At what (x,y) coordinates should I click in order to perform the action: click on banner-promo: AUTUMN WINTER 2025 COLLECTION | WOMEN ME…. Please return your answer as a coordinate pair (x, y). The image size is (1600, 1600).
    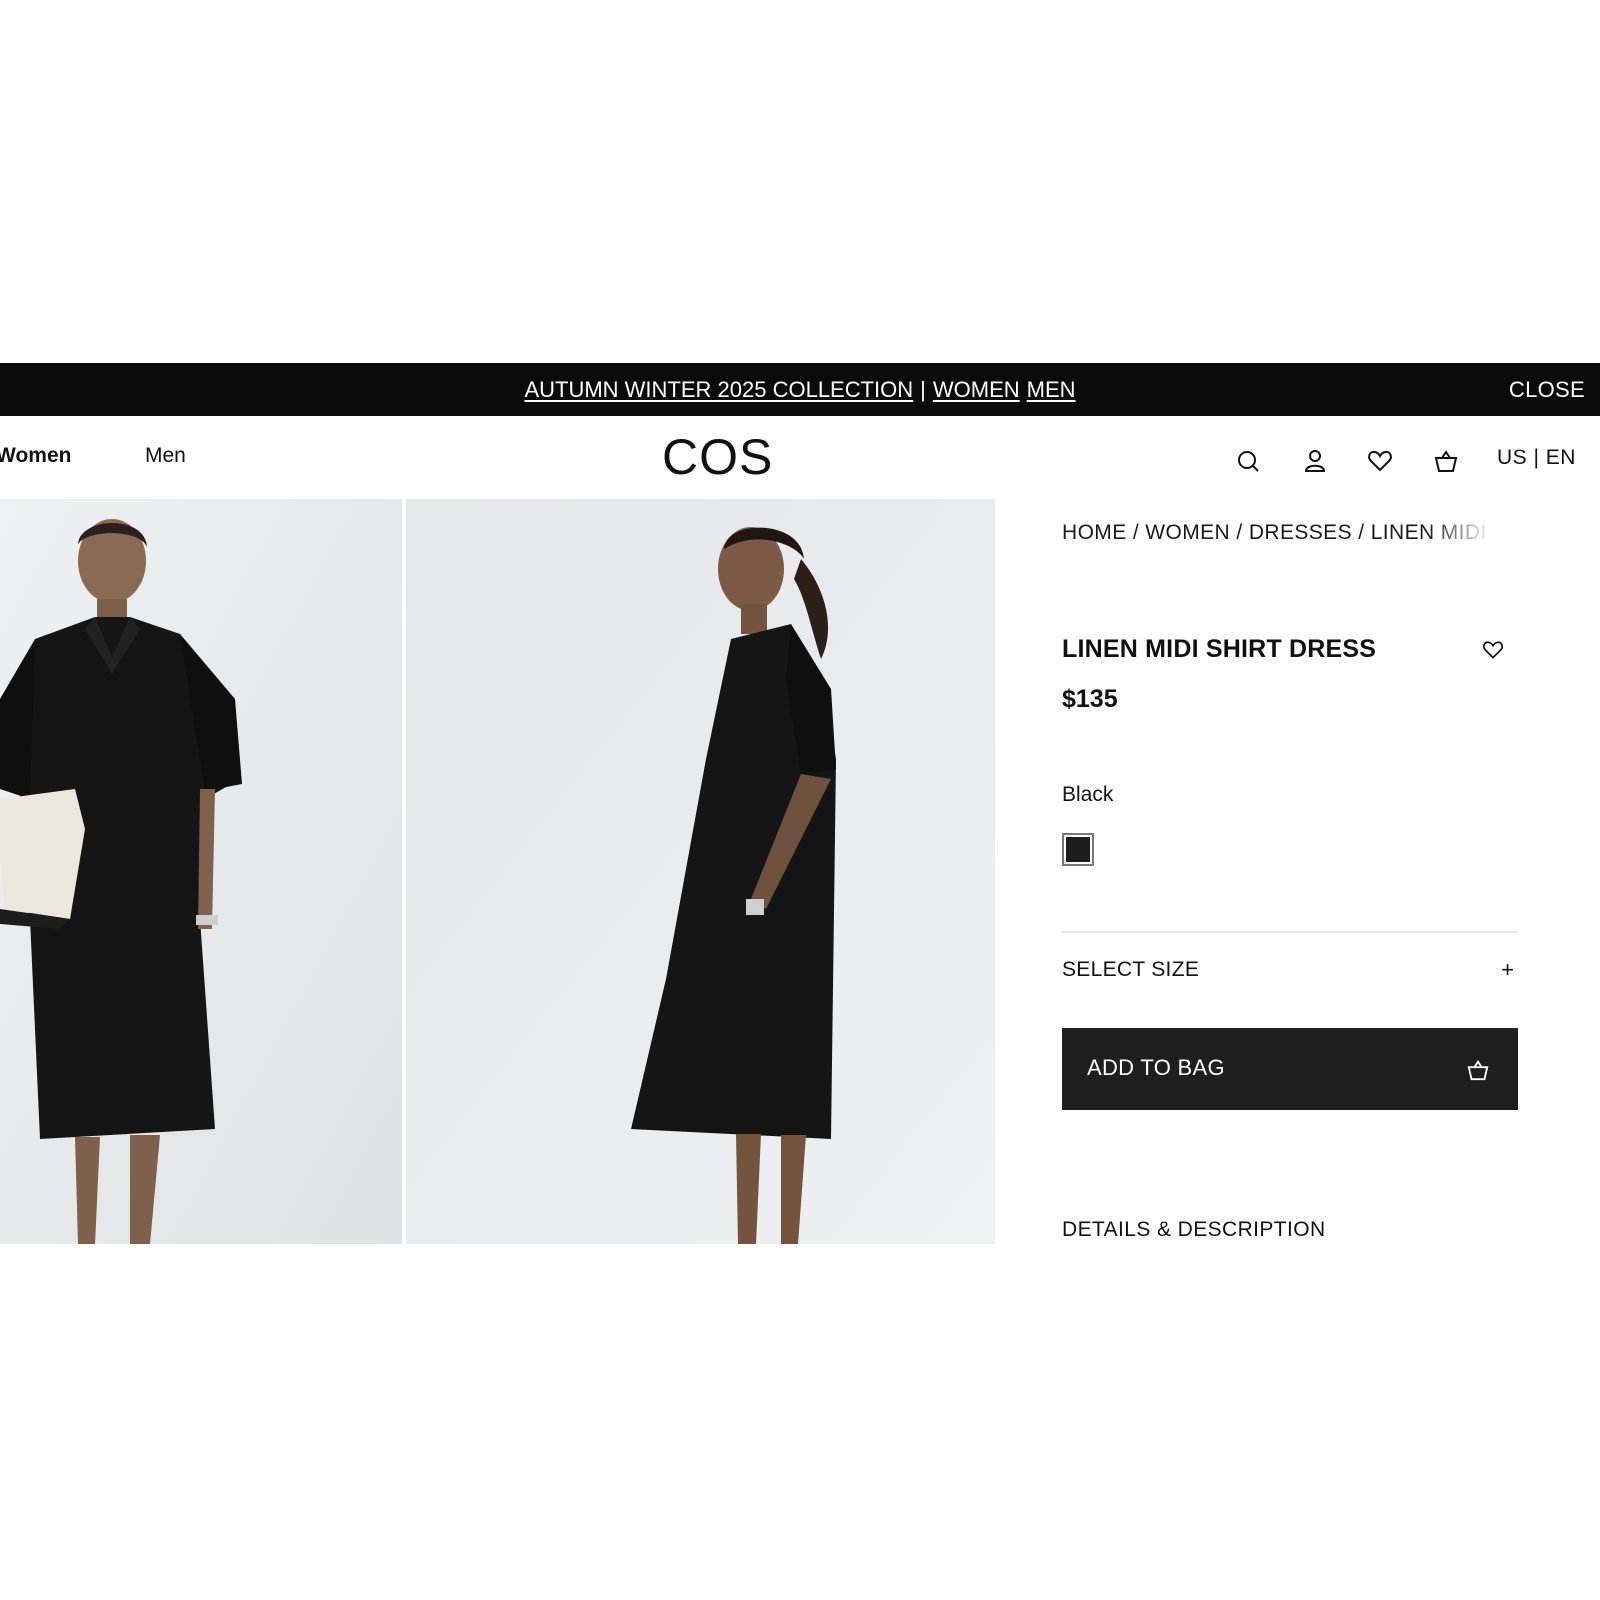
    Looking at the image, I should click on (800, 389).